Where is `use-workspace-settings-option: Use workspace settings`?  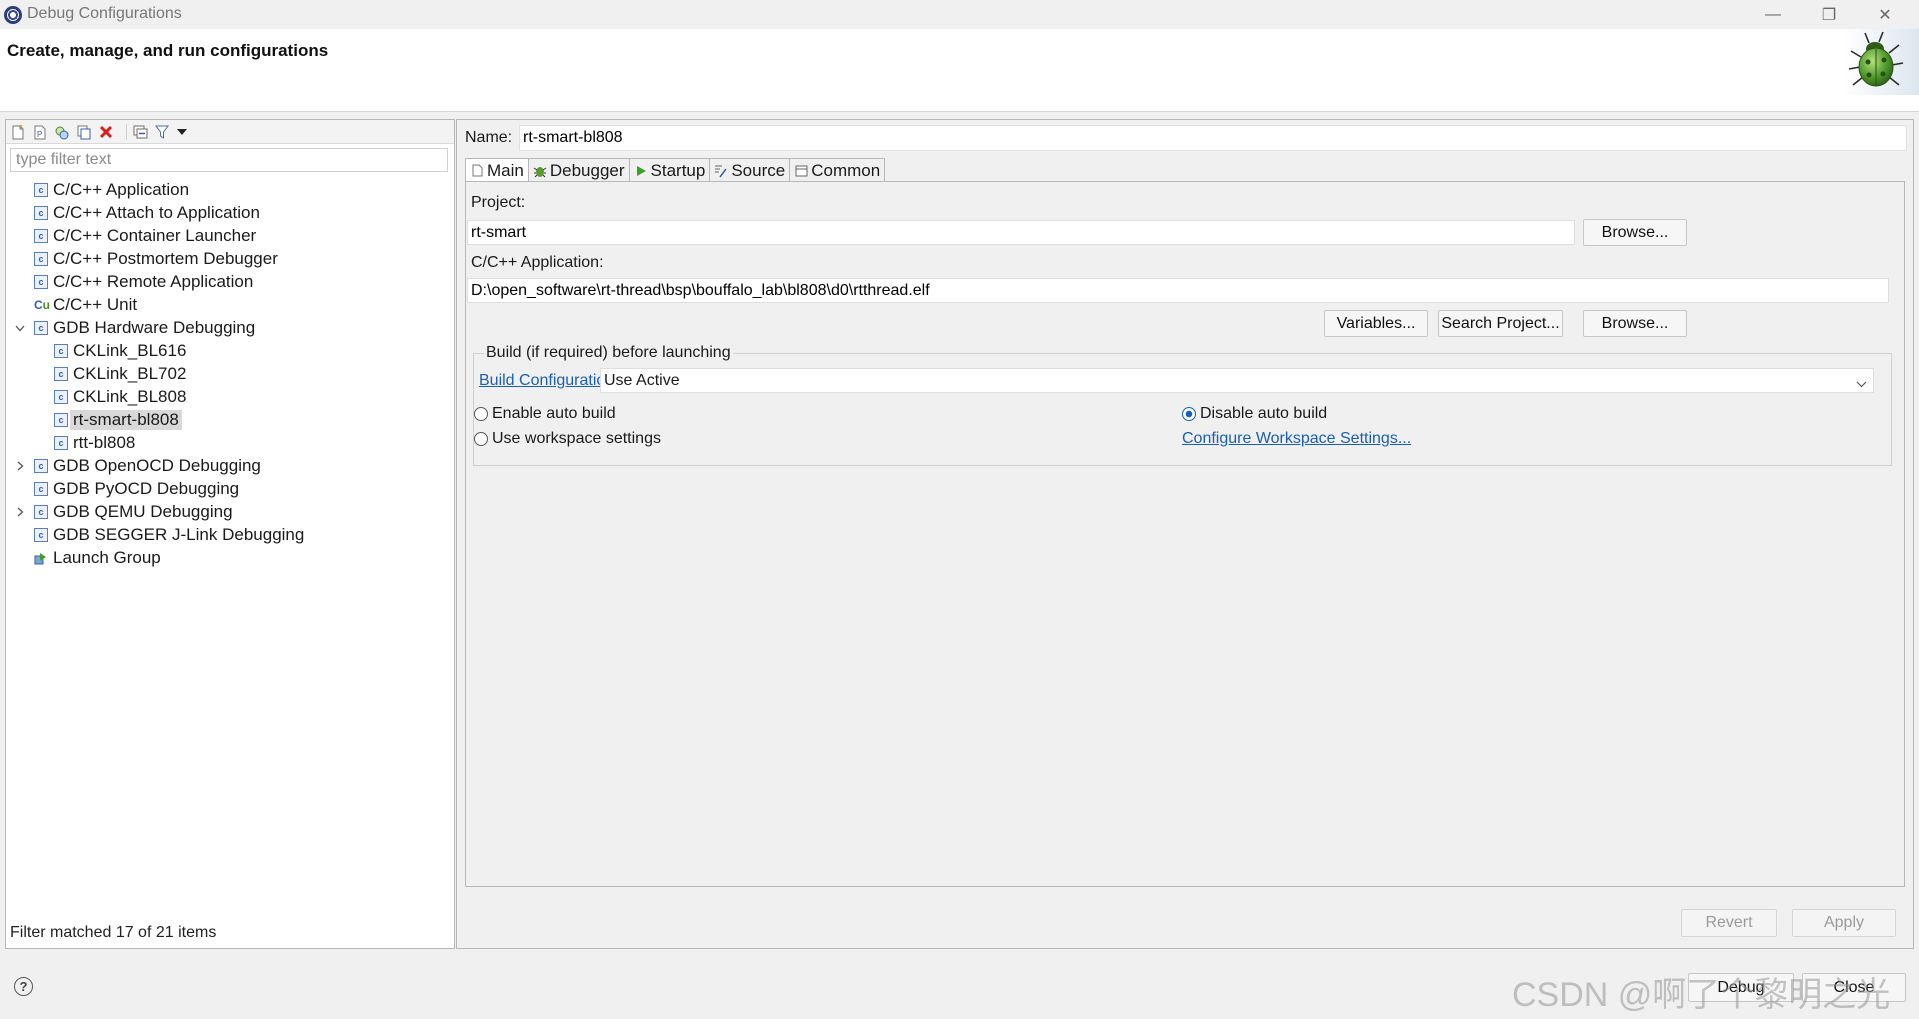
use-workspace-settings-option: Use workspace settings is located at coordinates (567, 439).